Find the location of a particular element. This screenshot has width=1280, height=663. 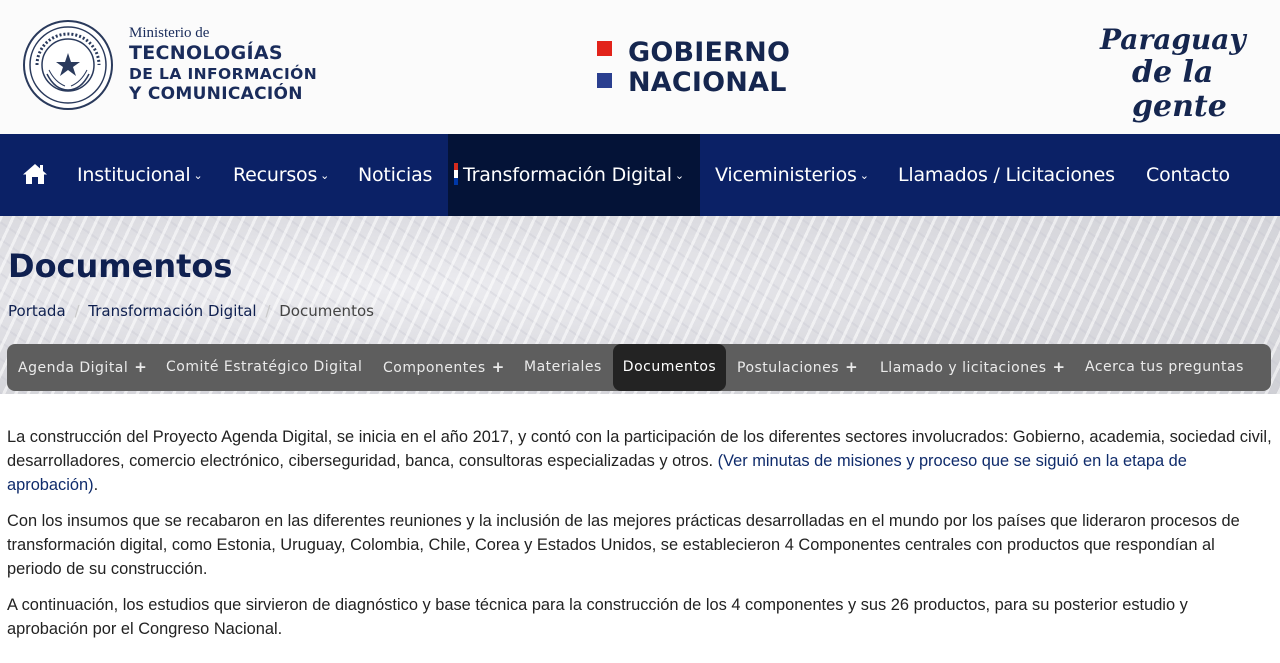

nav-institucional: Institucional ⌄ is located at coordinates (140, 175).